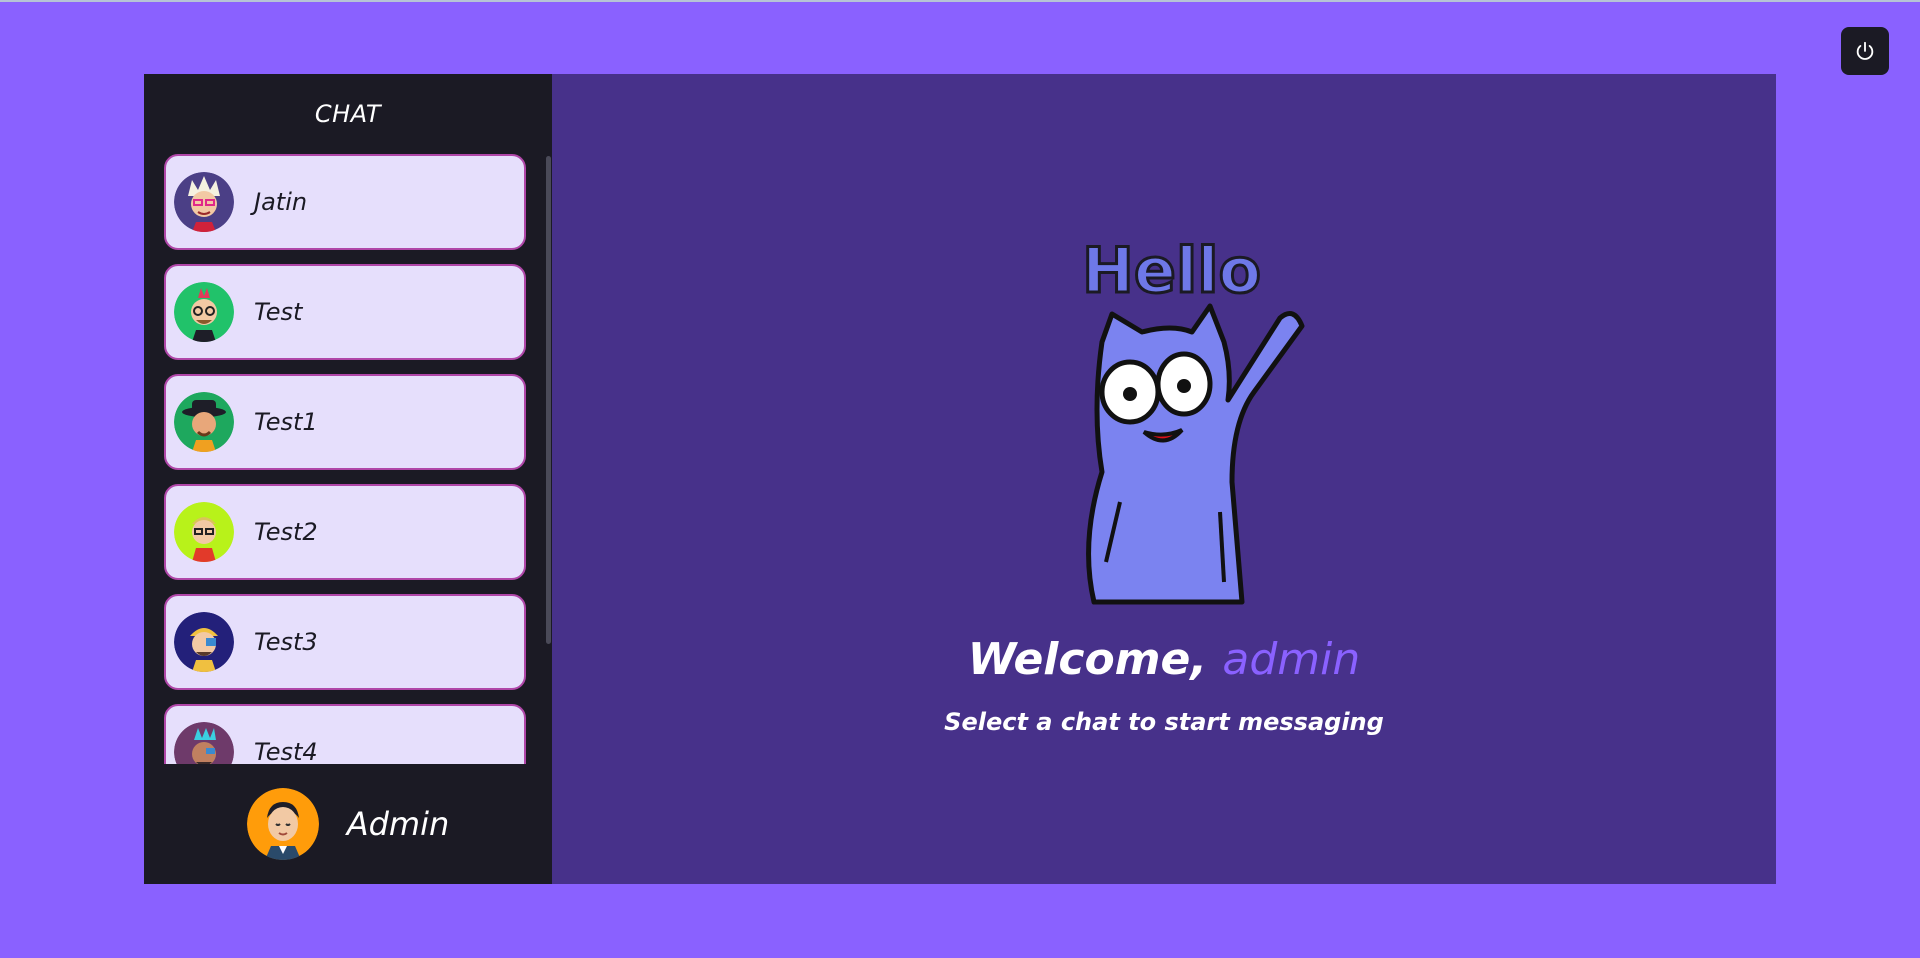 The height and width of the screenshot is (958, 1920). I want to click on power-icon, so click(1865, 50).